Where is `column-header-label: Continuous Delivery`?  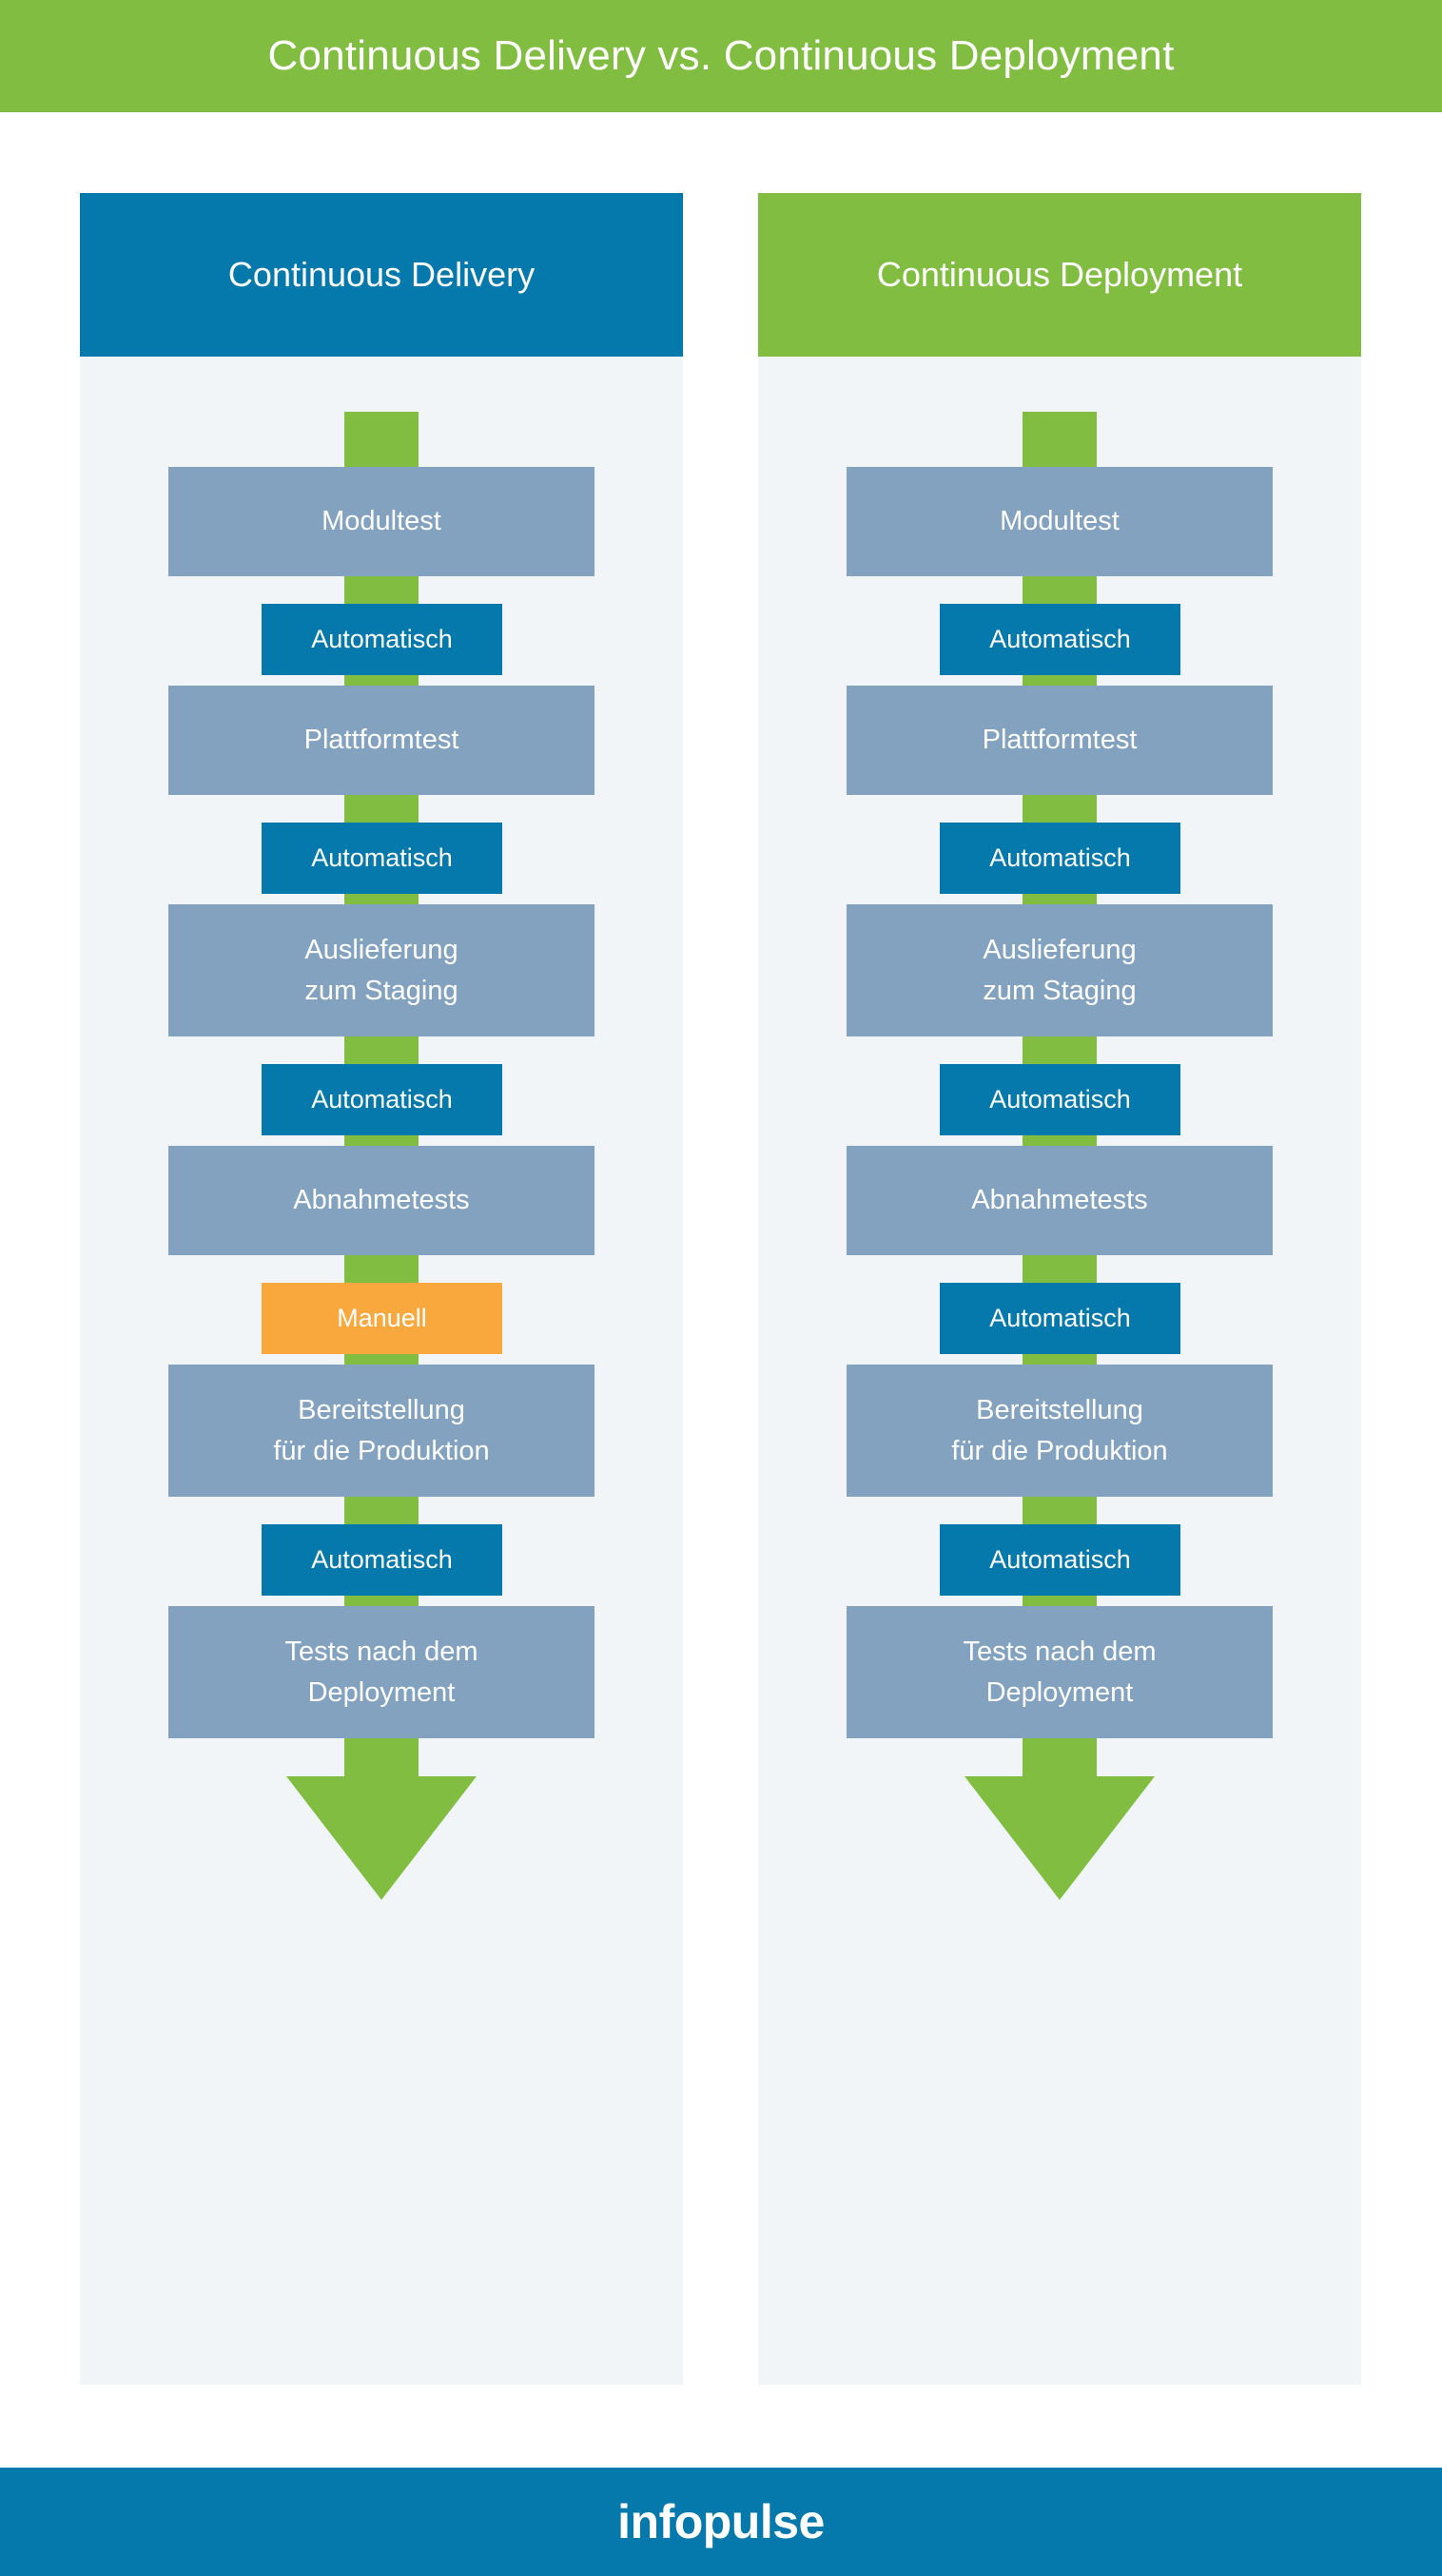
column-header-label: Continuous Delivery is located at coordinates (381, 274).